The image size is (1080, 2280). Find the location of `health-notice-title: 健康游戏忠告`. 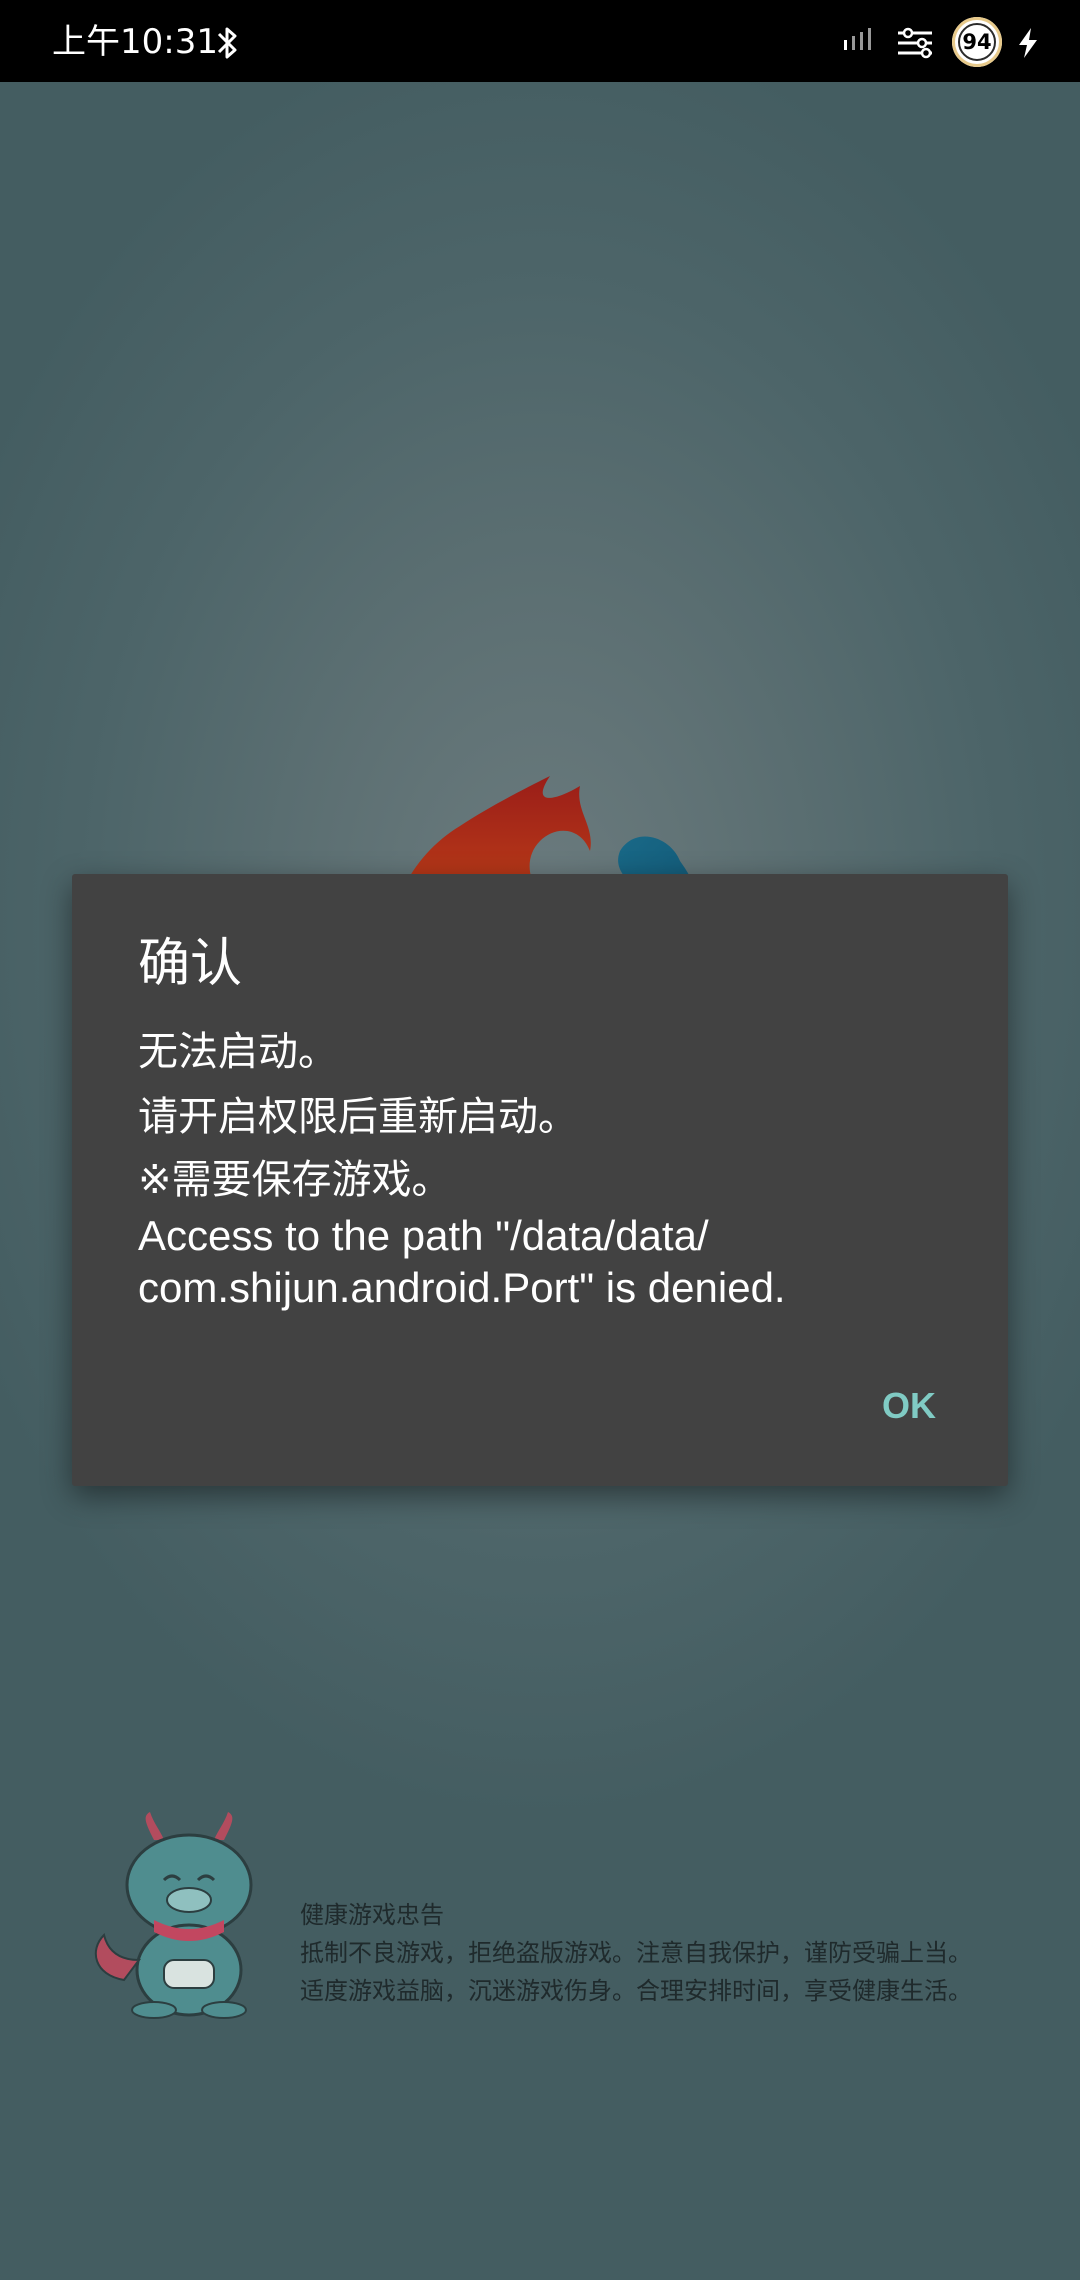

health-notice-title: 健康游戏忠告 is located at coordinates (372, 1915).